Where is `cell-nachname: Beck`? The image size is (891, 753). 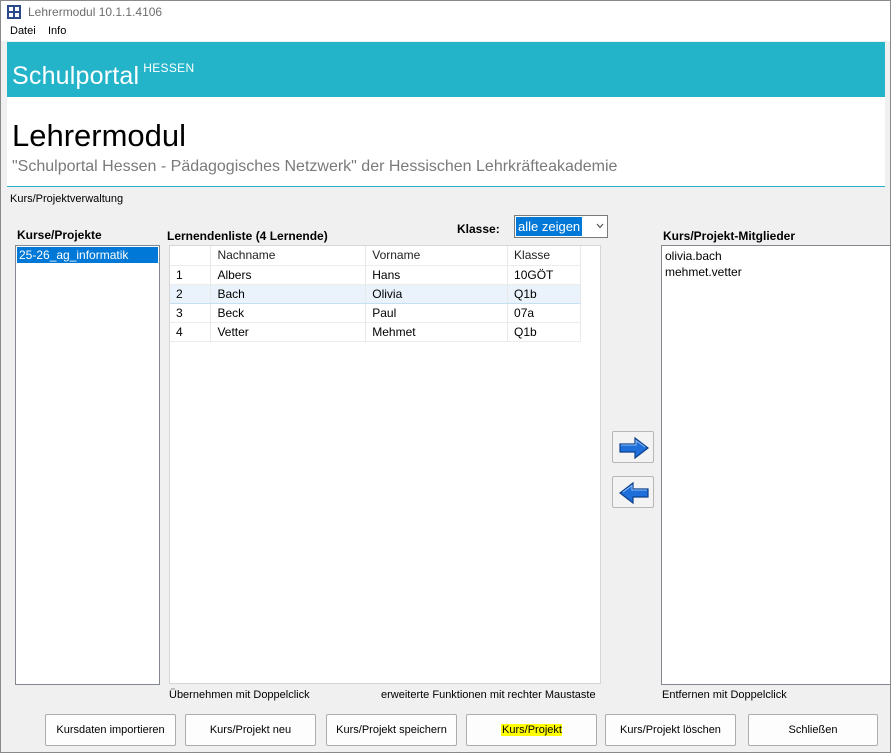 cell-nachname: Beck is located at coordinates (288, 313).